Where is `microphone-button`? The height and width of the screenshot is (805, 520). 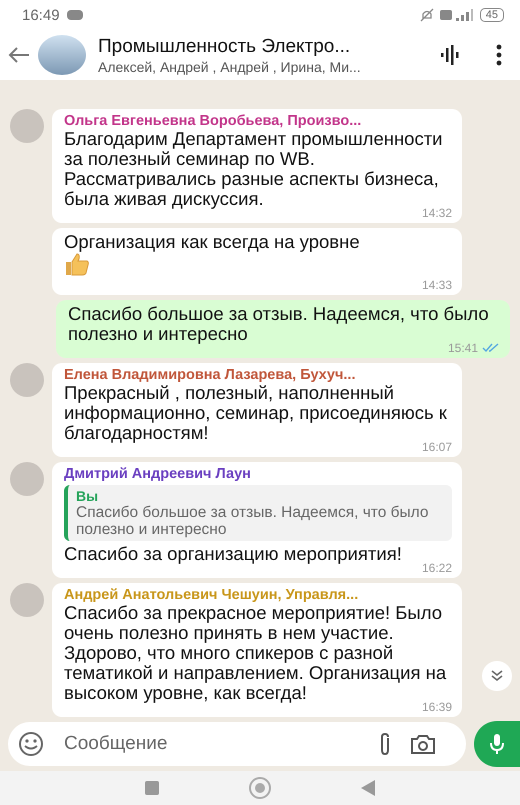
microphone-button is located at coordinates (497, 744).